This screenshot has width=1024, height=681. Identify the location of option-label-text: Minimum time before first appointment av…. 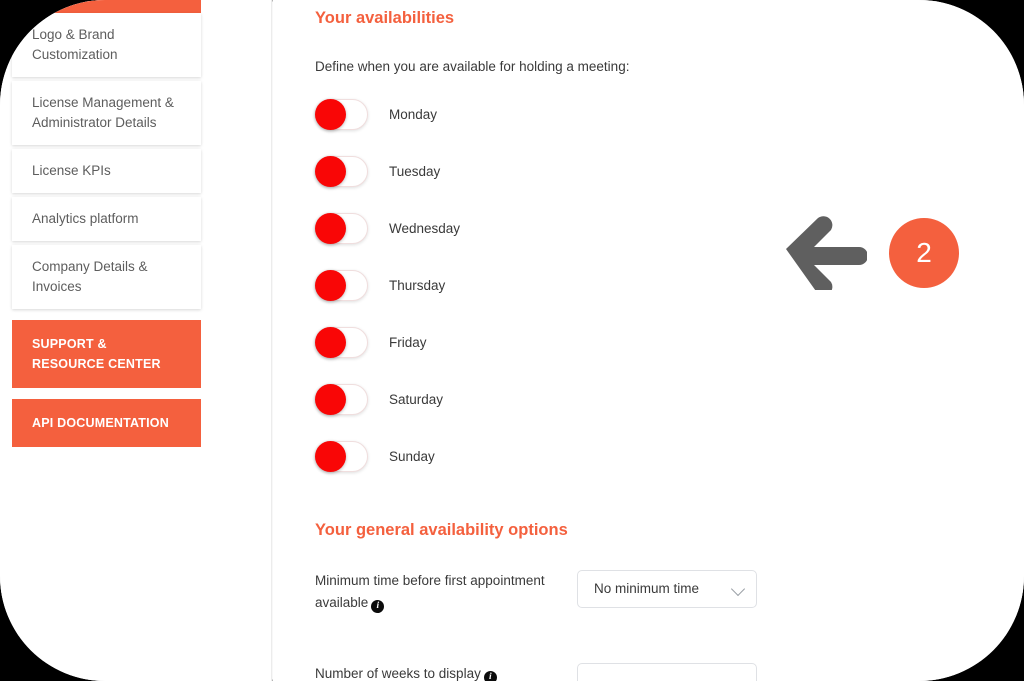
(430, 591).